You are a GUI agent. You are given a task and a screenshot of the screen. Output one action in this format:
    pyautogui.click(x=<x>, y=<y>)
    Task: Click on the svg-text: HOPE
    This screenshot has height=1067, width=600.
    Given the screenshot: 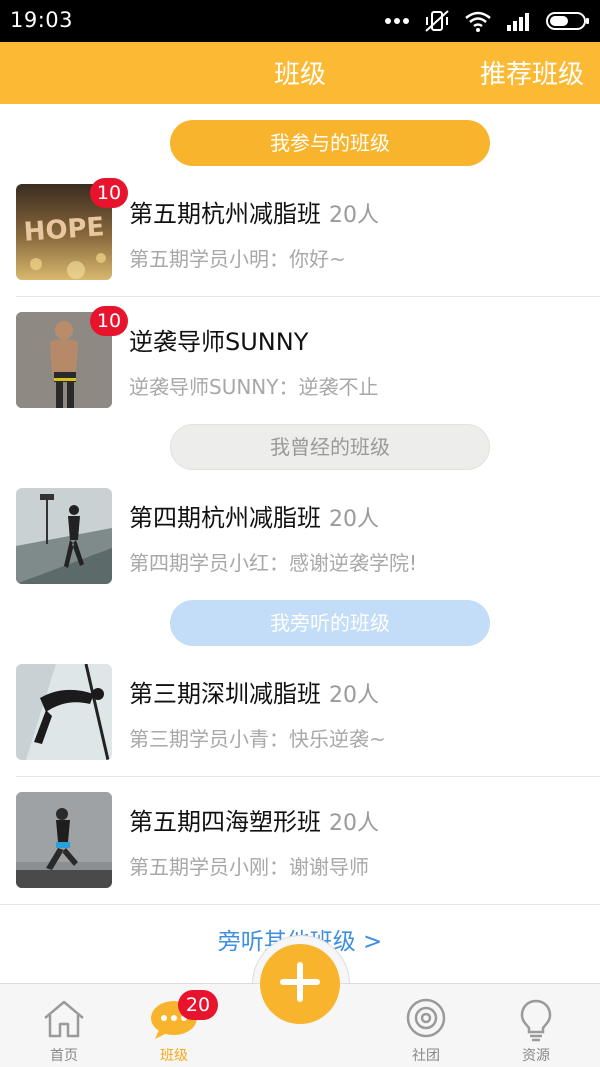 What is the action you would take?
    pyautogui.click(x=64, y=230)
    